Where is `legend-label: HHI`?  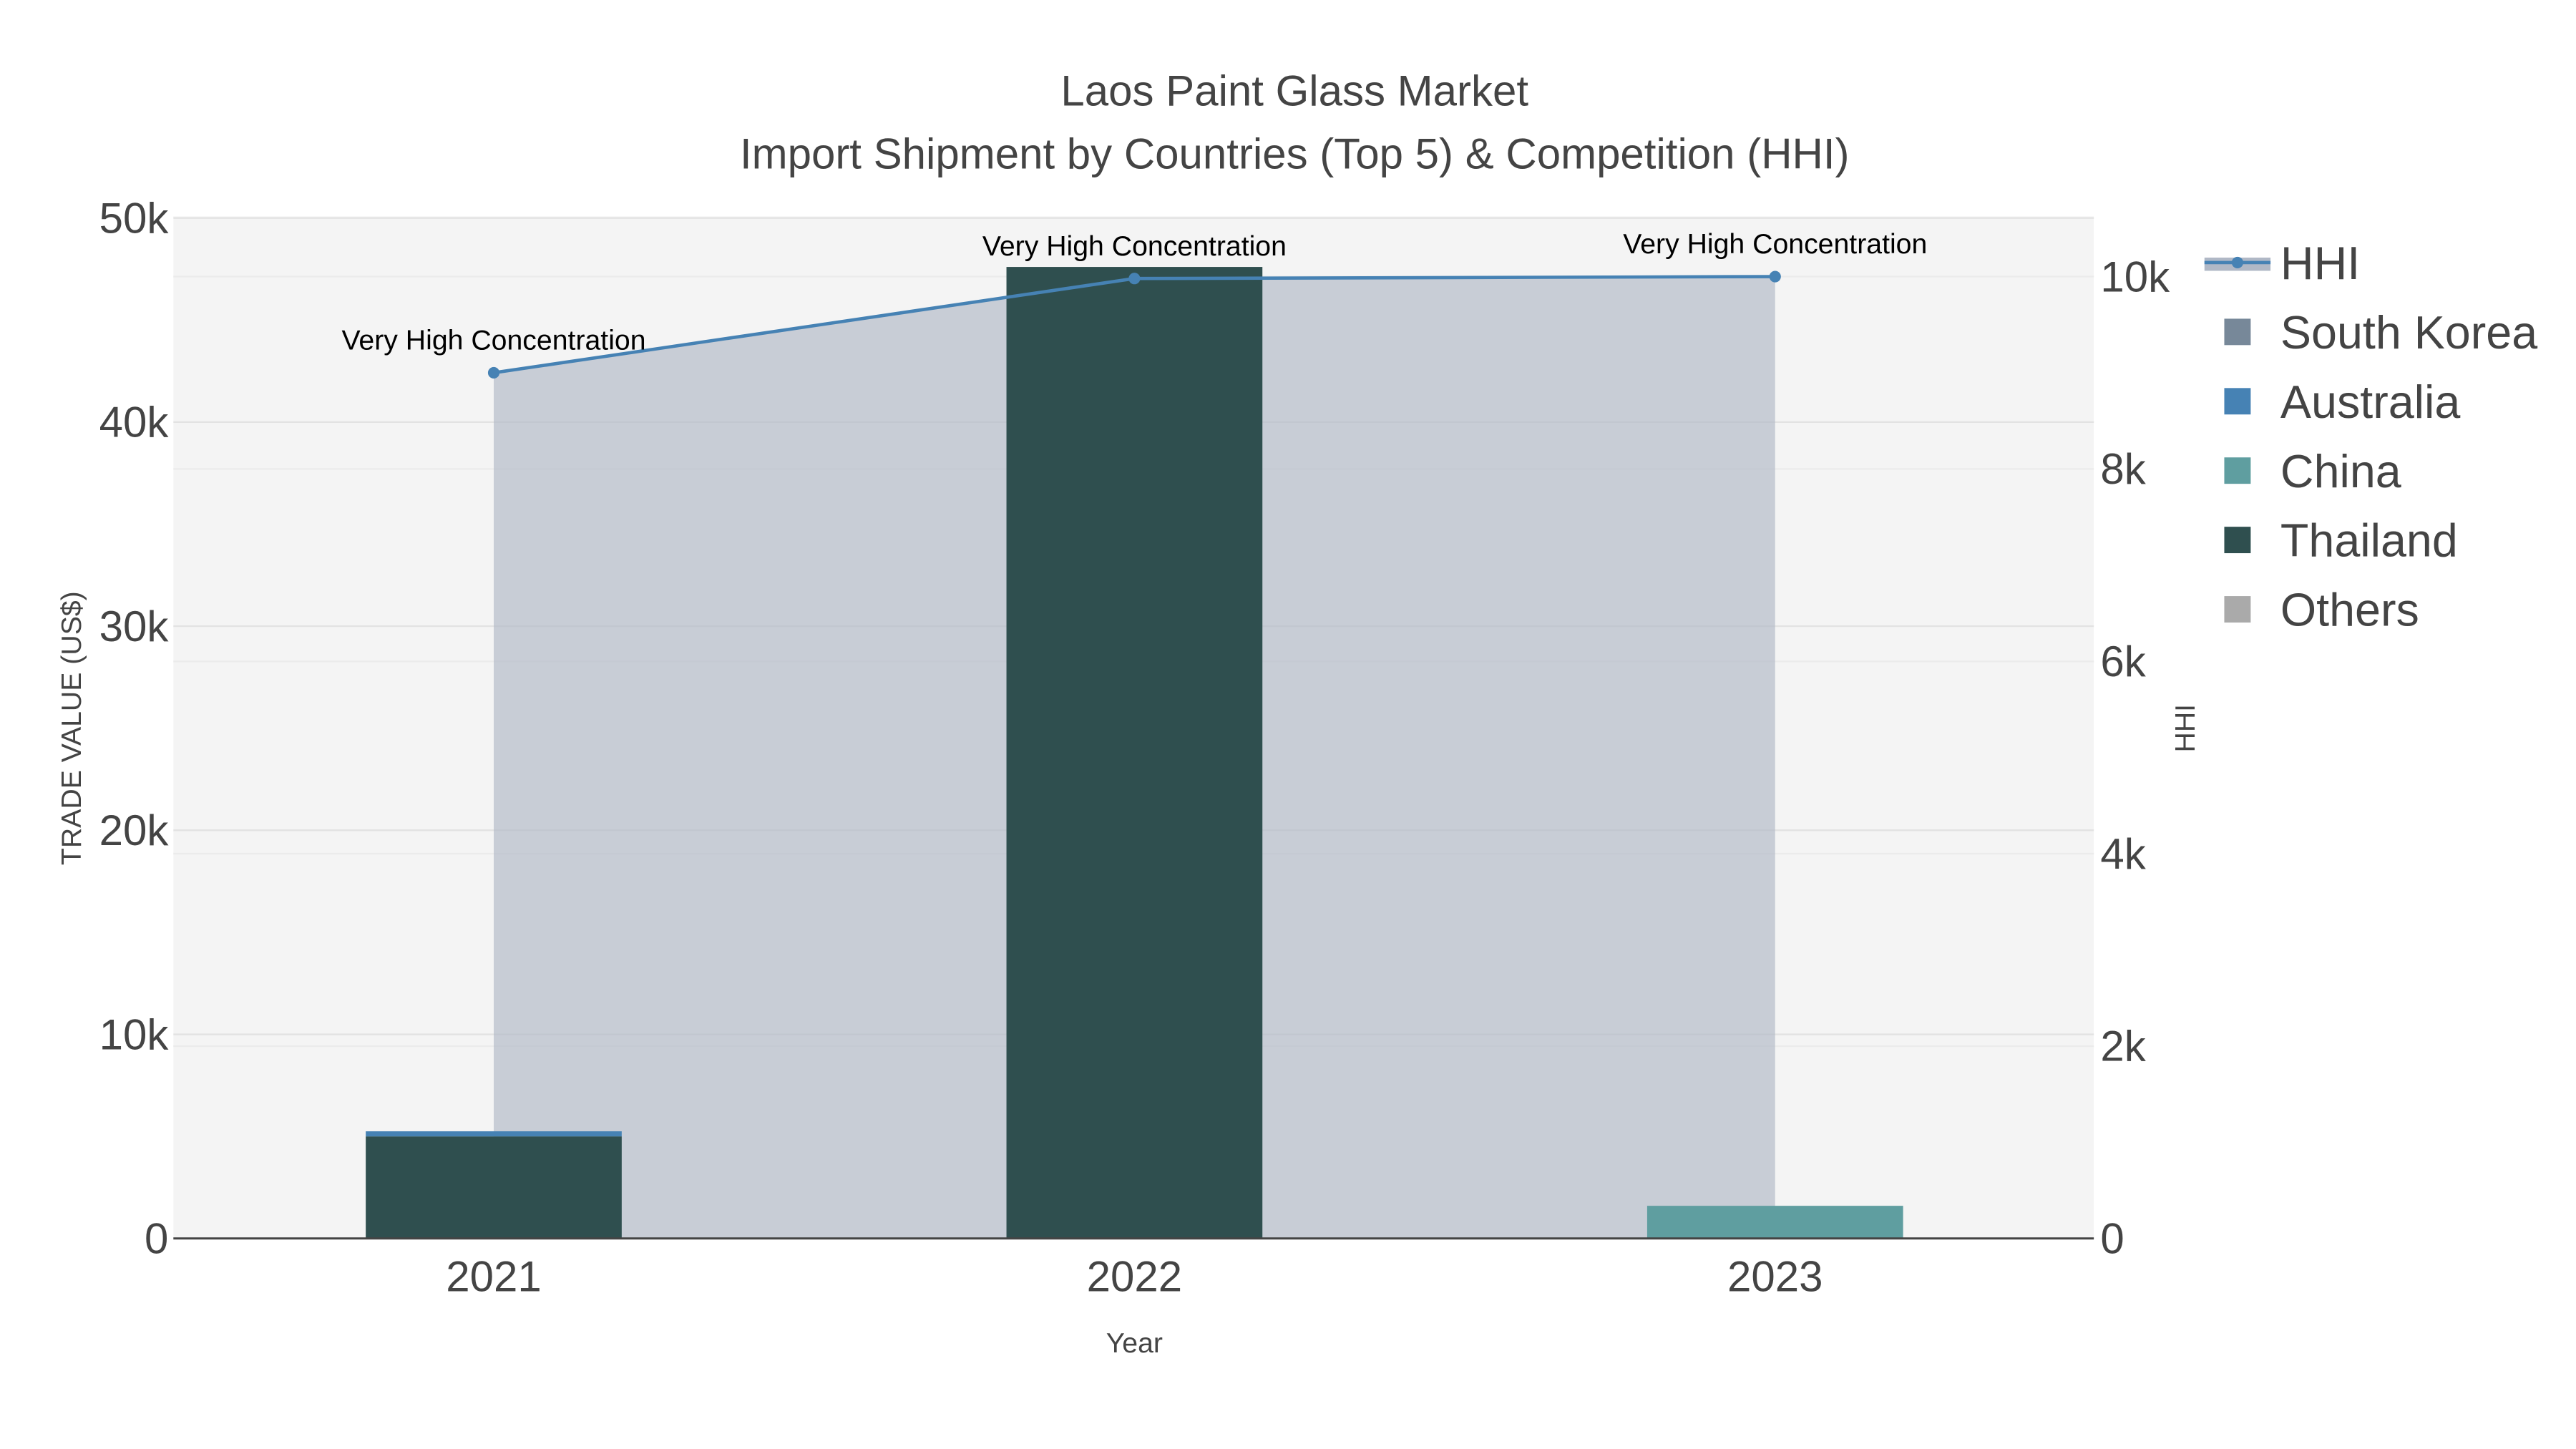
legend-label: HHI is located at coordinates (2320, 263).